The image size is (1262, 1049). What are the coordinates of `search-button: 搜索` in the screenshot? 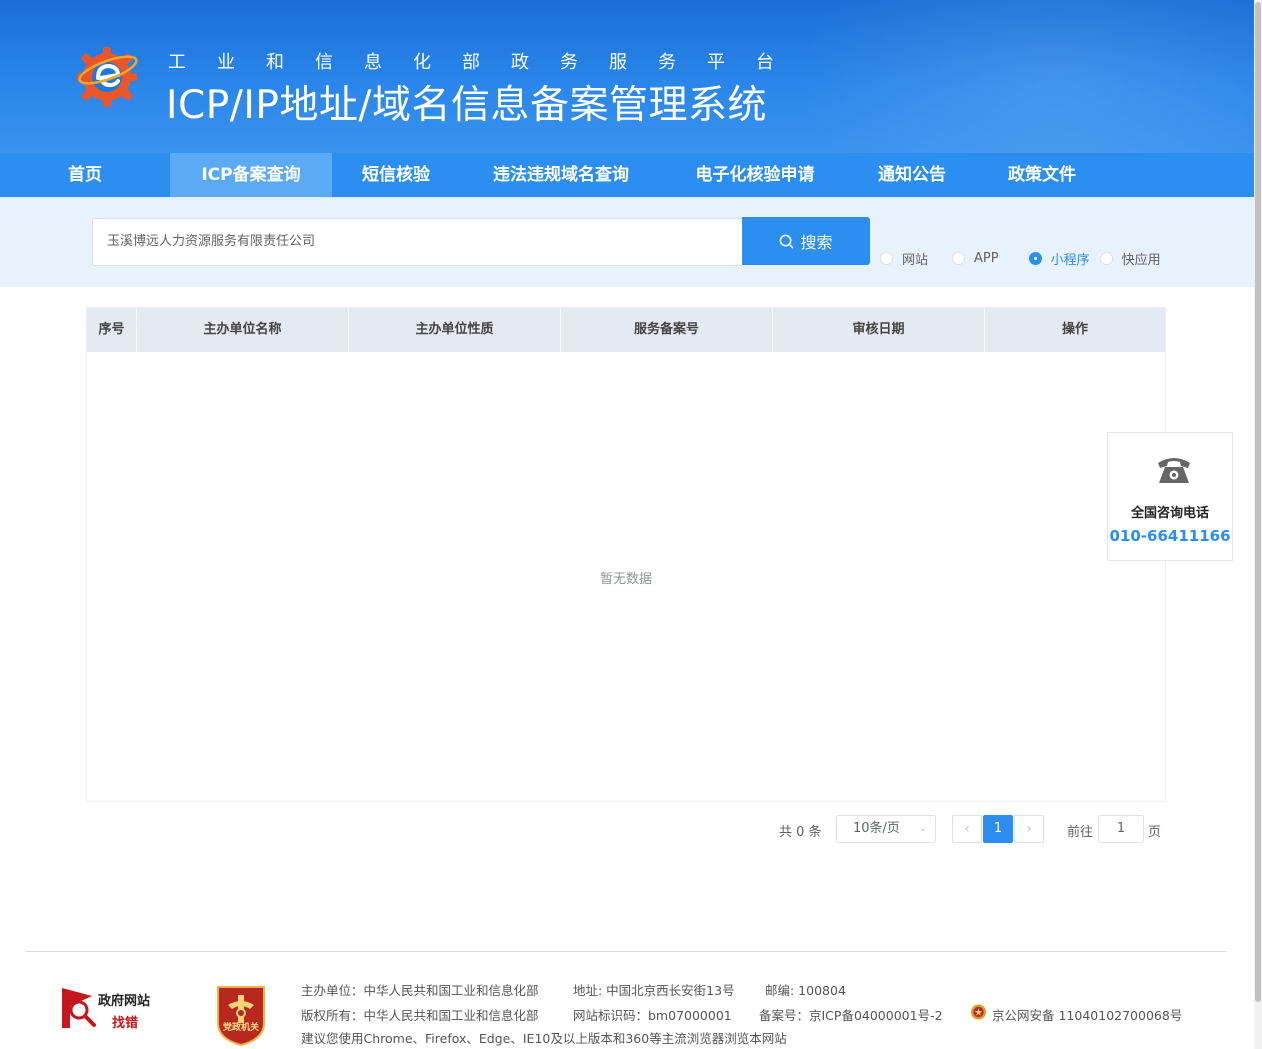 It's located at (806, 241).